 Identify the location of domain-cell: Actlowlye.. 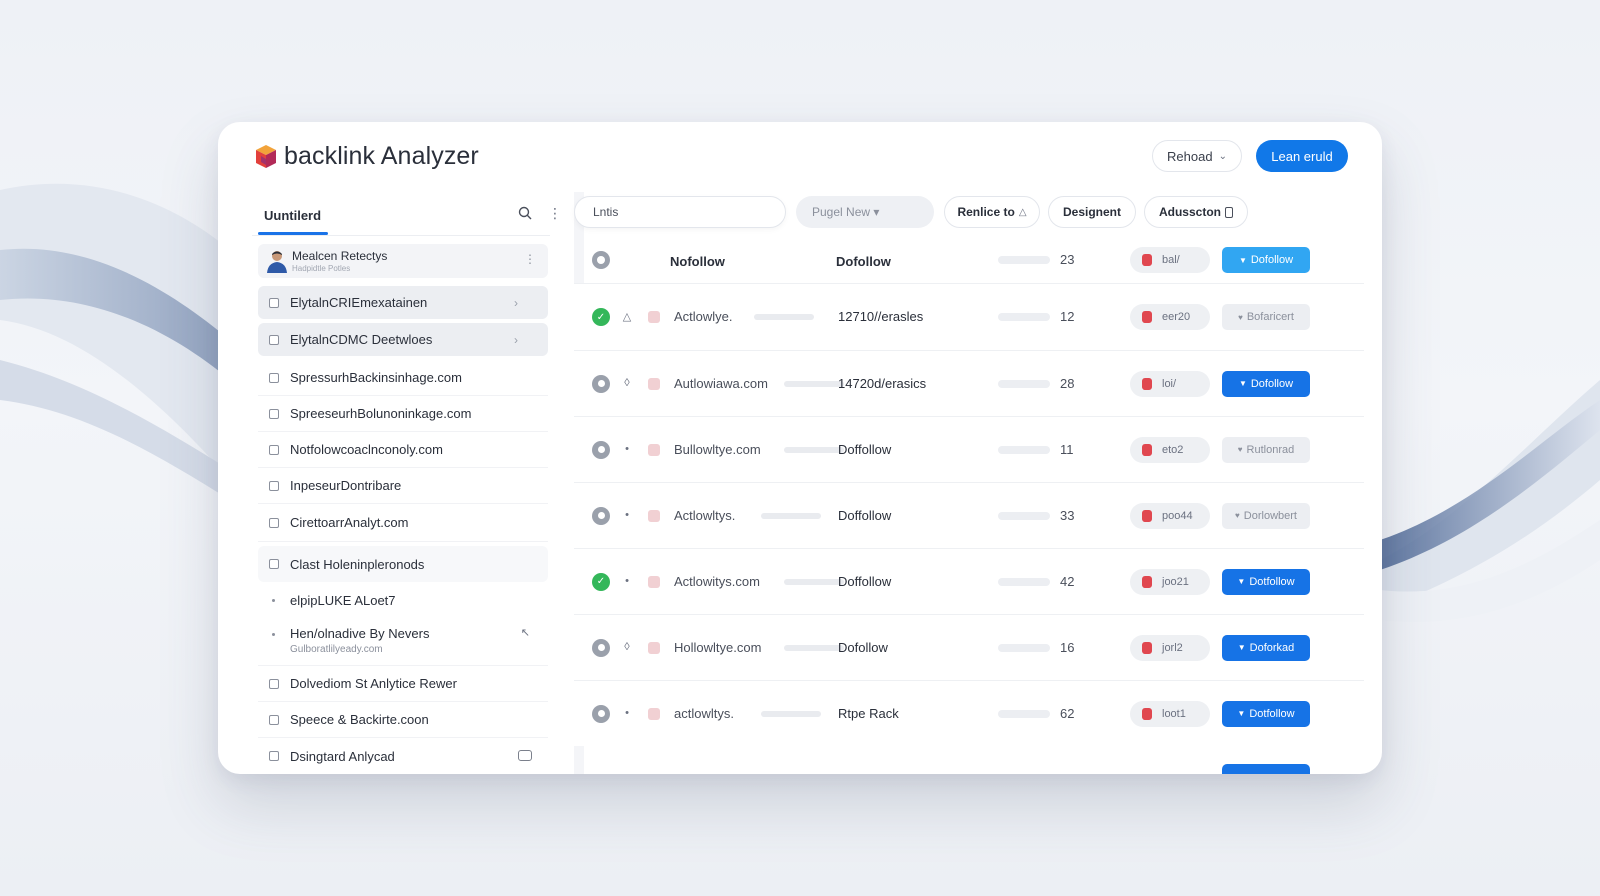
(703, 316).